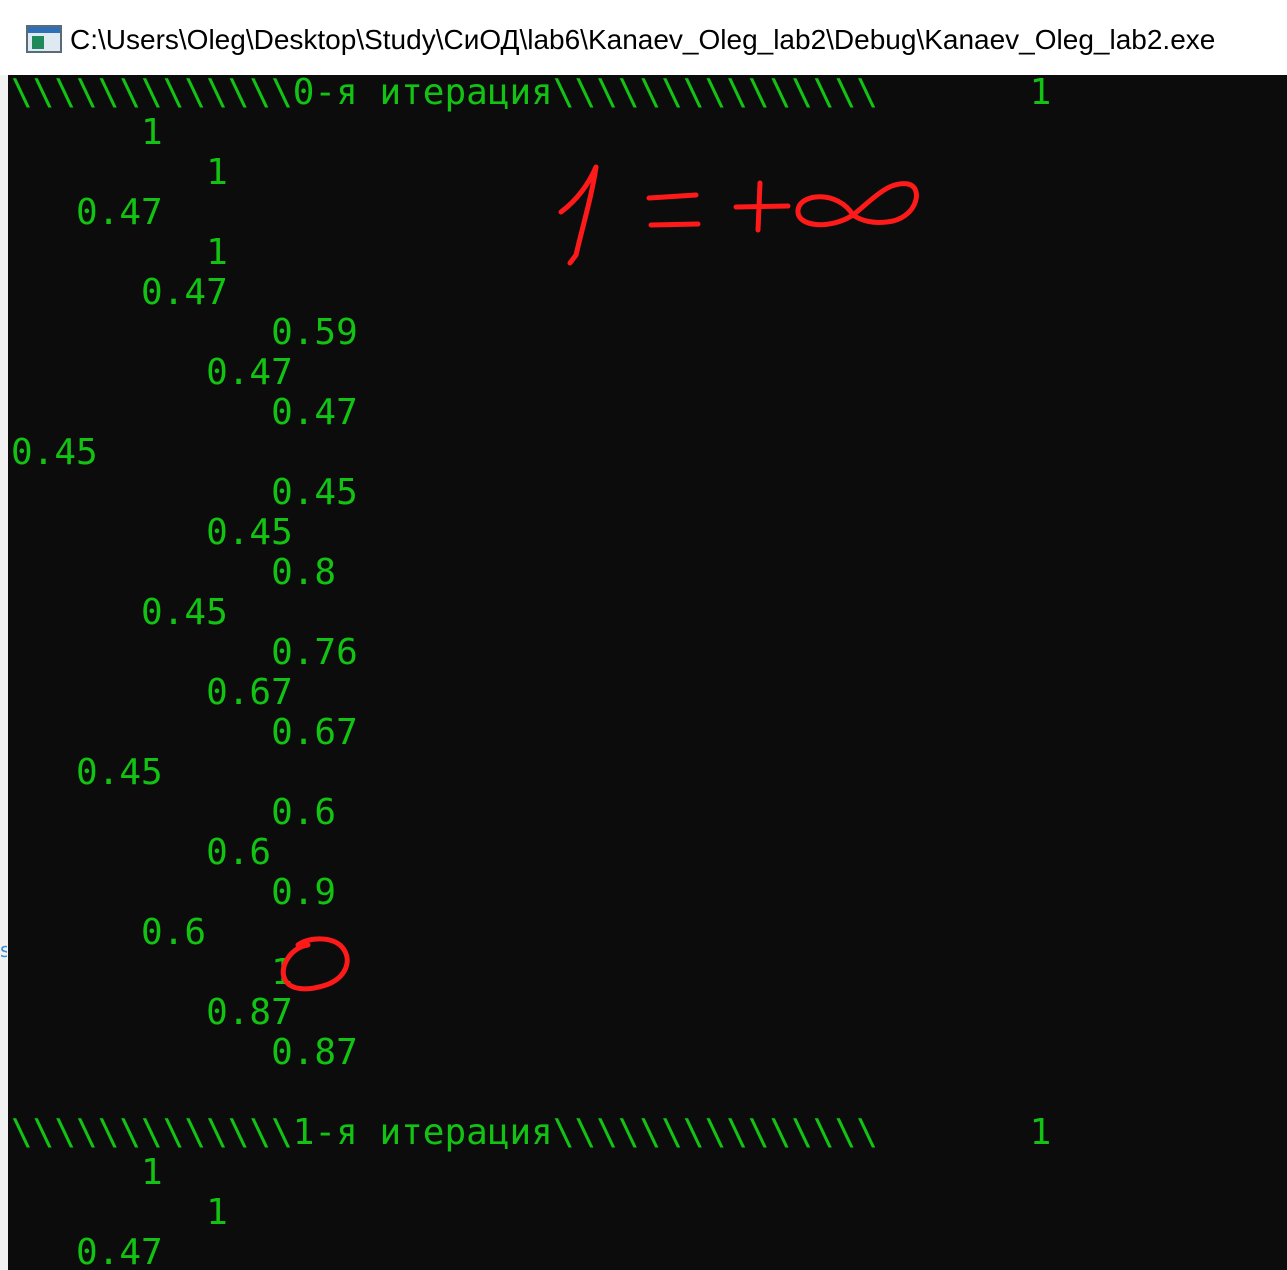 This screenshot has height=1270, width=1287. I want to click on circle-annotation, so click(315, 964).